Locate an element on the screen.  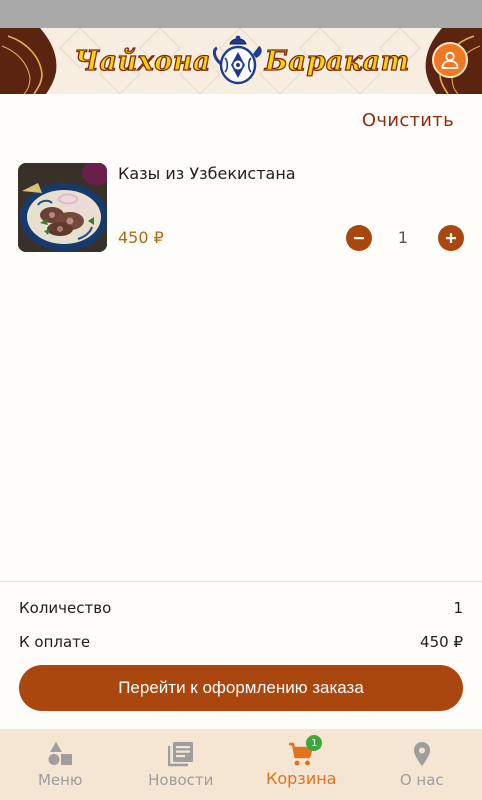
summary-total-row: К оплате 450 ₽ is located at coordinates (241, 642).